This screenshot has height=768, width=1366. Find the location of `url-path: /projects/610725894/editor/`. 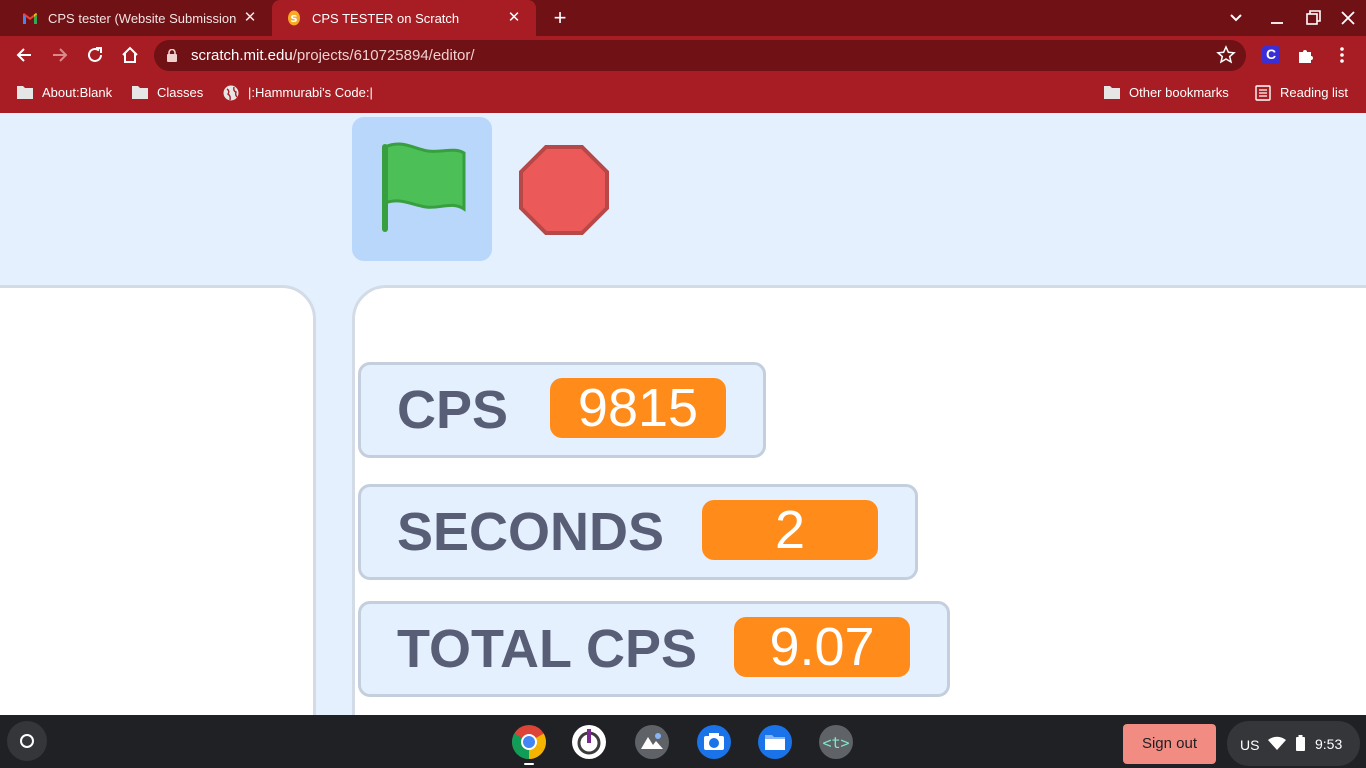

url-path: /projects/610725894/editor/ is located at coordinates (383, 55).